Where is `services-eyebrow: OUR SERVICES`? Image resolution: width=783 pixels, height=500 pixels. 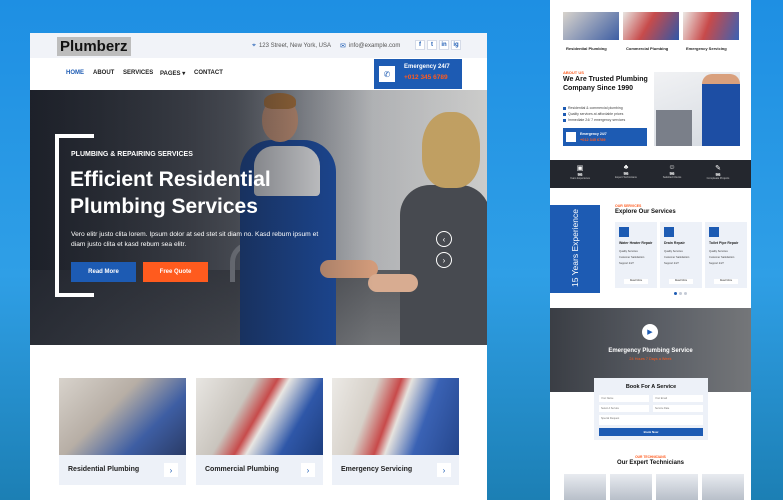
services-eyebrow: OUR SERVICES is located at coordinates (628, 206).